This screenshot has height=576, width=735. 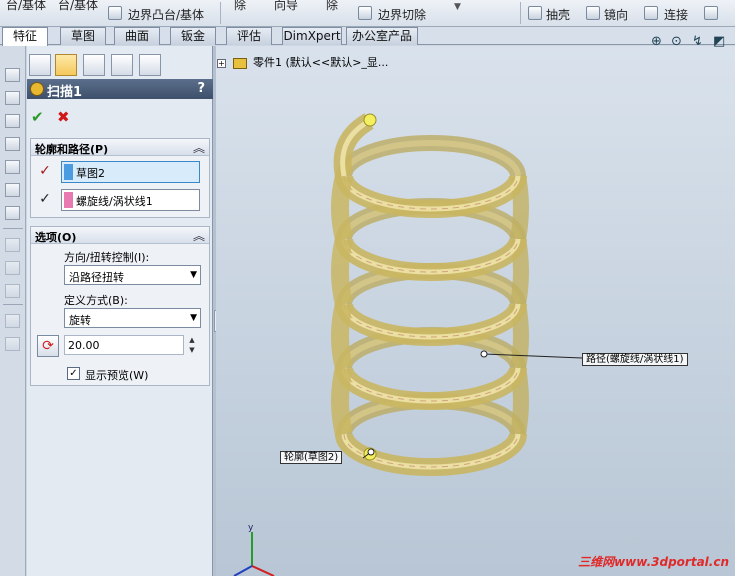 What do you see at coordinates (12, 98) in the screenshot?
I see `revolve-icon` at bounding box center [12, 98].